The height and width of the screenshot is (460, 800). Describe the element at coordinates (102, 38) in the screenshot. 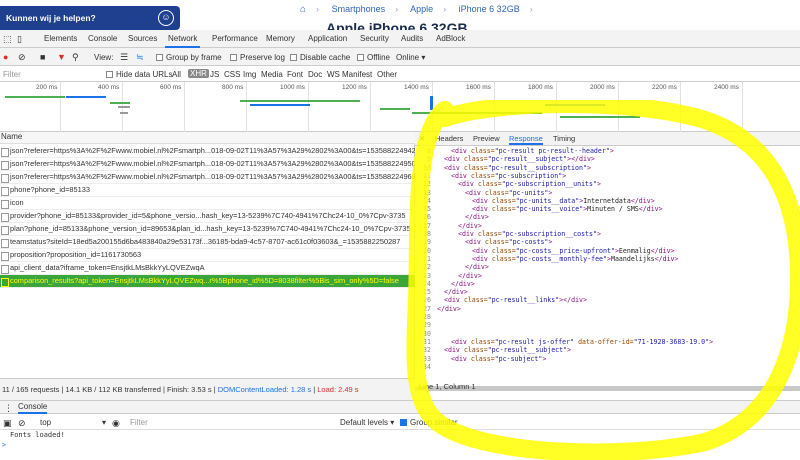

I see `tab-console: Console` at that location.